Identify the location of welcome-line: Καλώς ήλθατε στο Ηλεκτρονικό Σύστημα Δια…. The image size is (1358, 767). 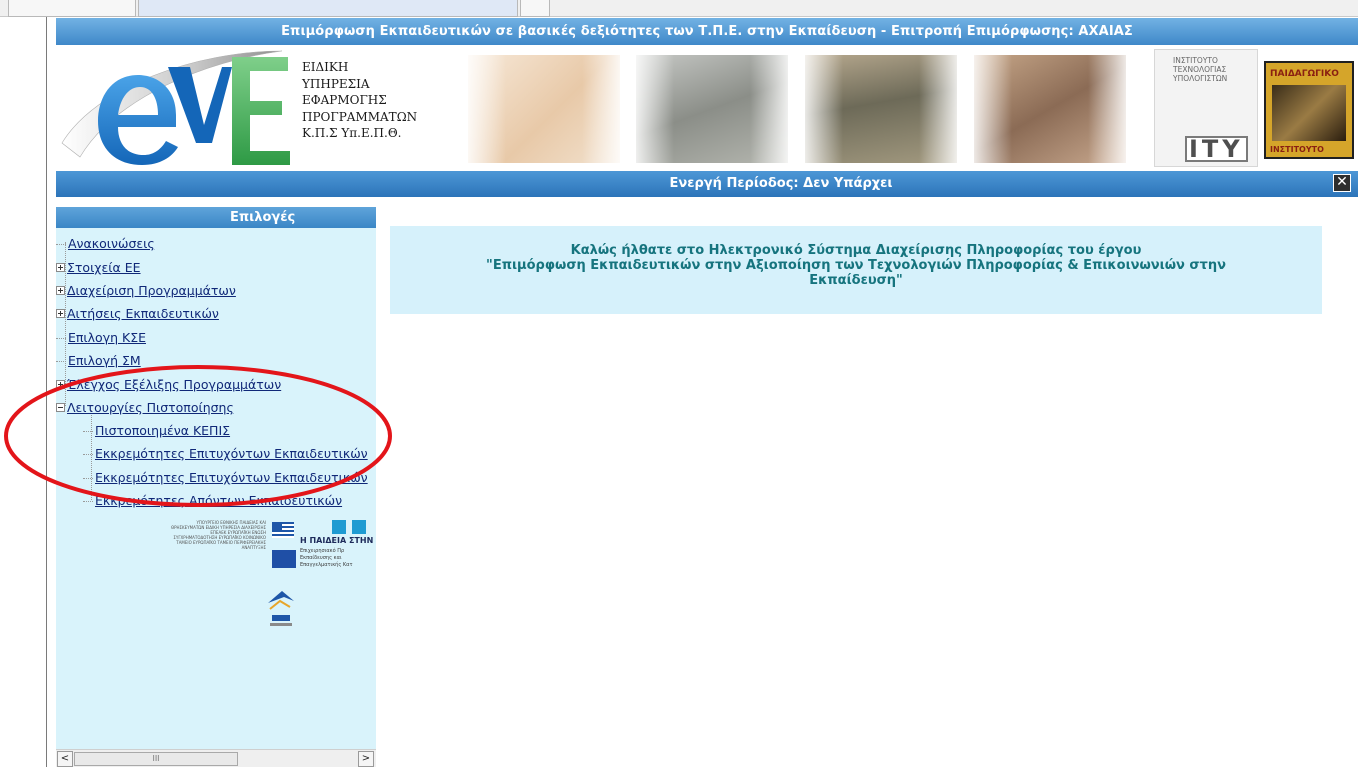
(856, 250).